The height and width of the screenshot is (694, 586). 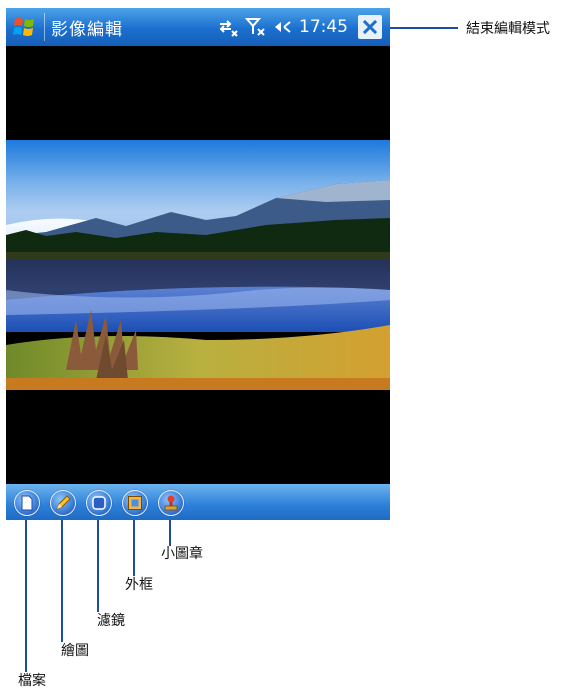 What do you see at coordinates (283, 27) in the screenshot?
I see `speaker-muted-icon` at bounding box center [283, 27].